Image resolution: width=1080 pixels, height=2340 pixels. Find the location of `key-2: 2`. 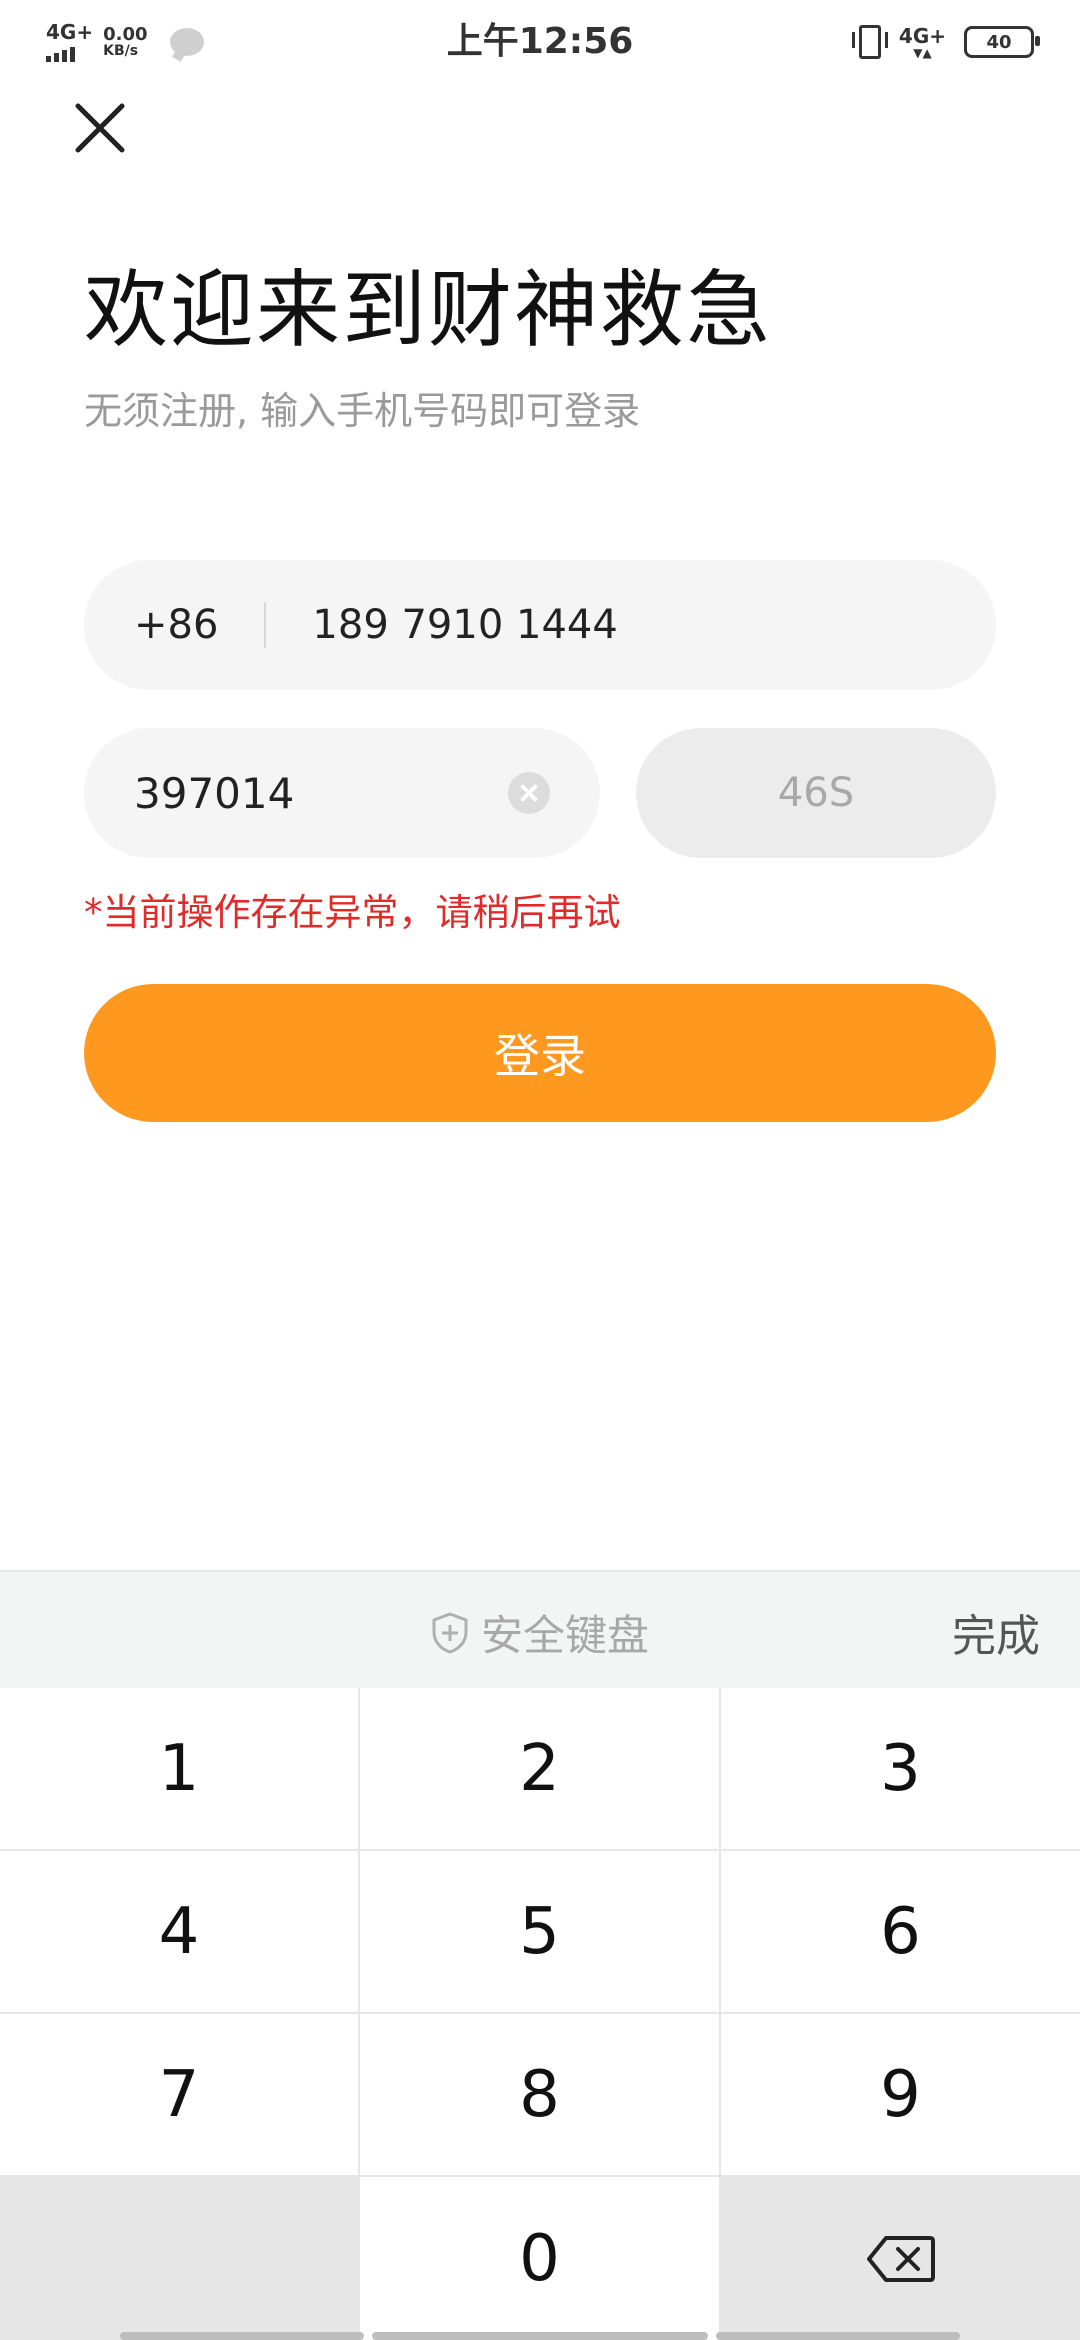

key-2: 2 is located at coordinates (539, 1768).